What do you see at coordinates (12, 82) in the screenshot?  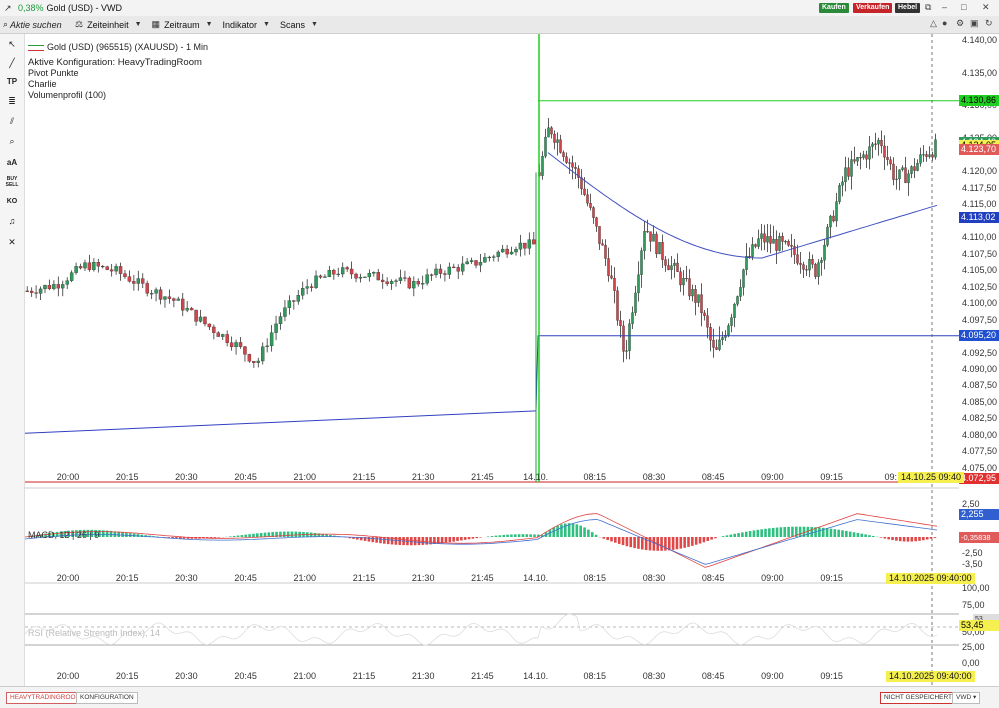 I see `tp-tool: TP` at bounding box center [12, 82].